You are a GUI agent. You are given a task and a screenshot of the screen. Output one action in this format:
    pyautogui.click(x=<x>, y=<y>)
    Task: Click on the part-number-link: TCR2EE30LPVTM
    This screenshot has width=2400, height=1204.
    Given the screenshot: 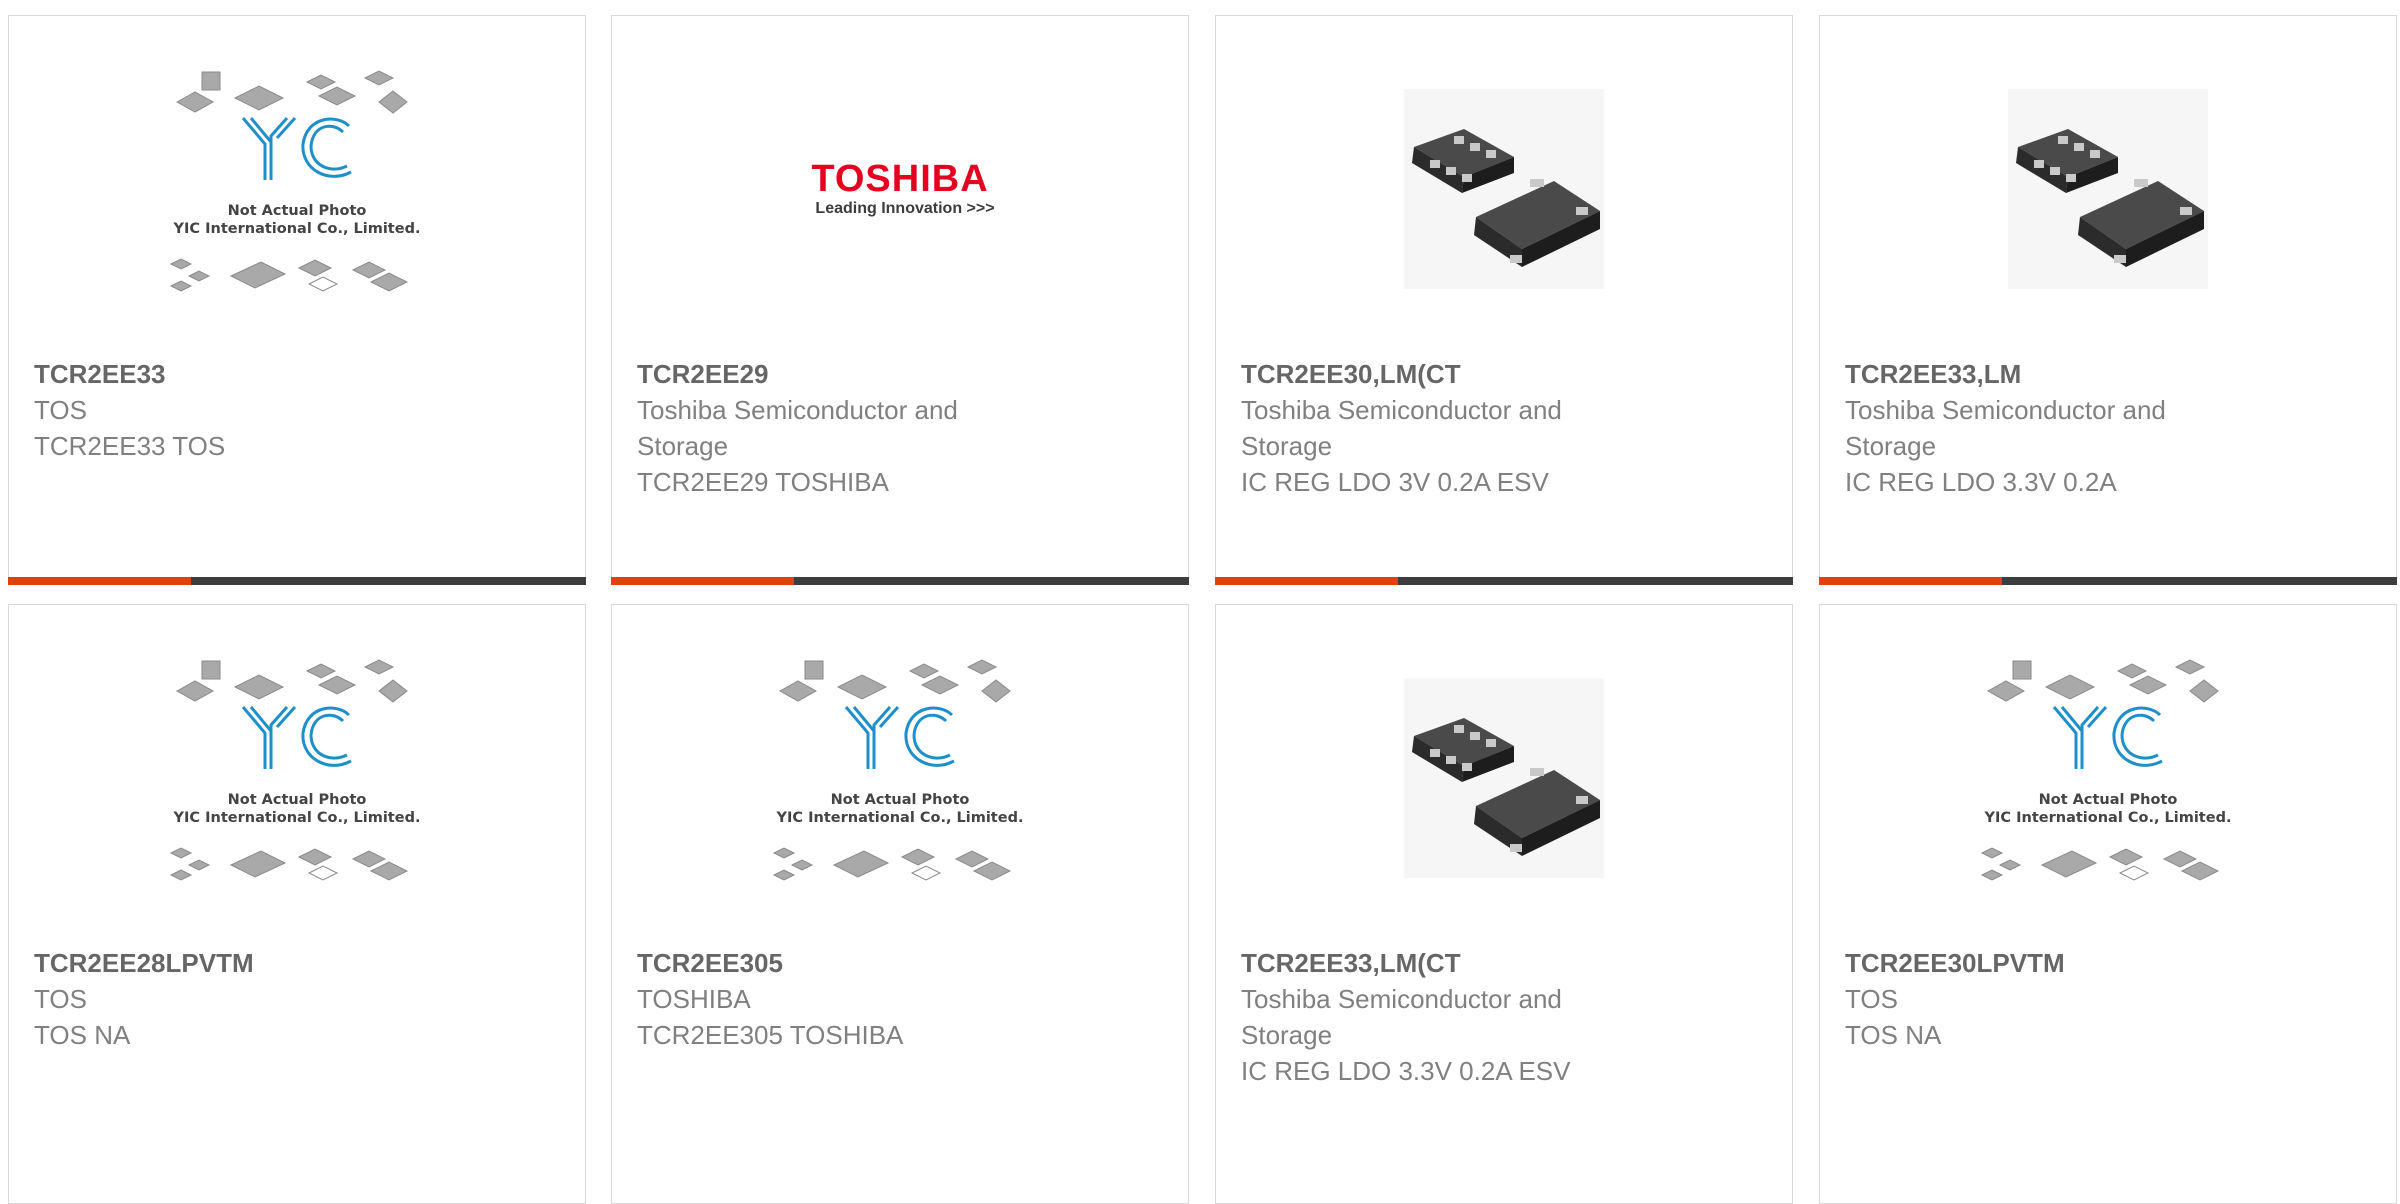 What is the action you would take?
    pyautogui.click(x=2055, y=963)
    